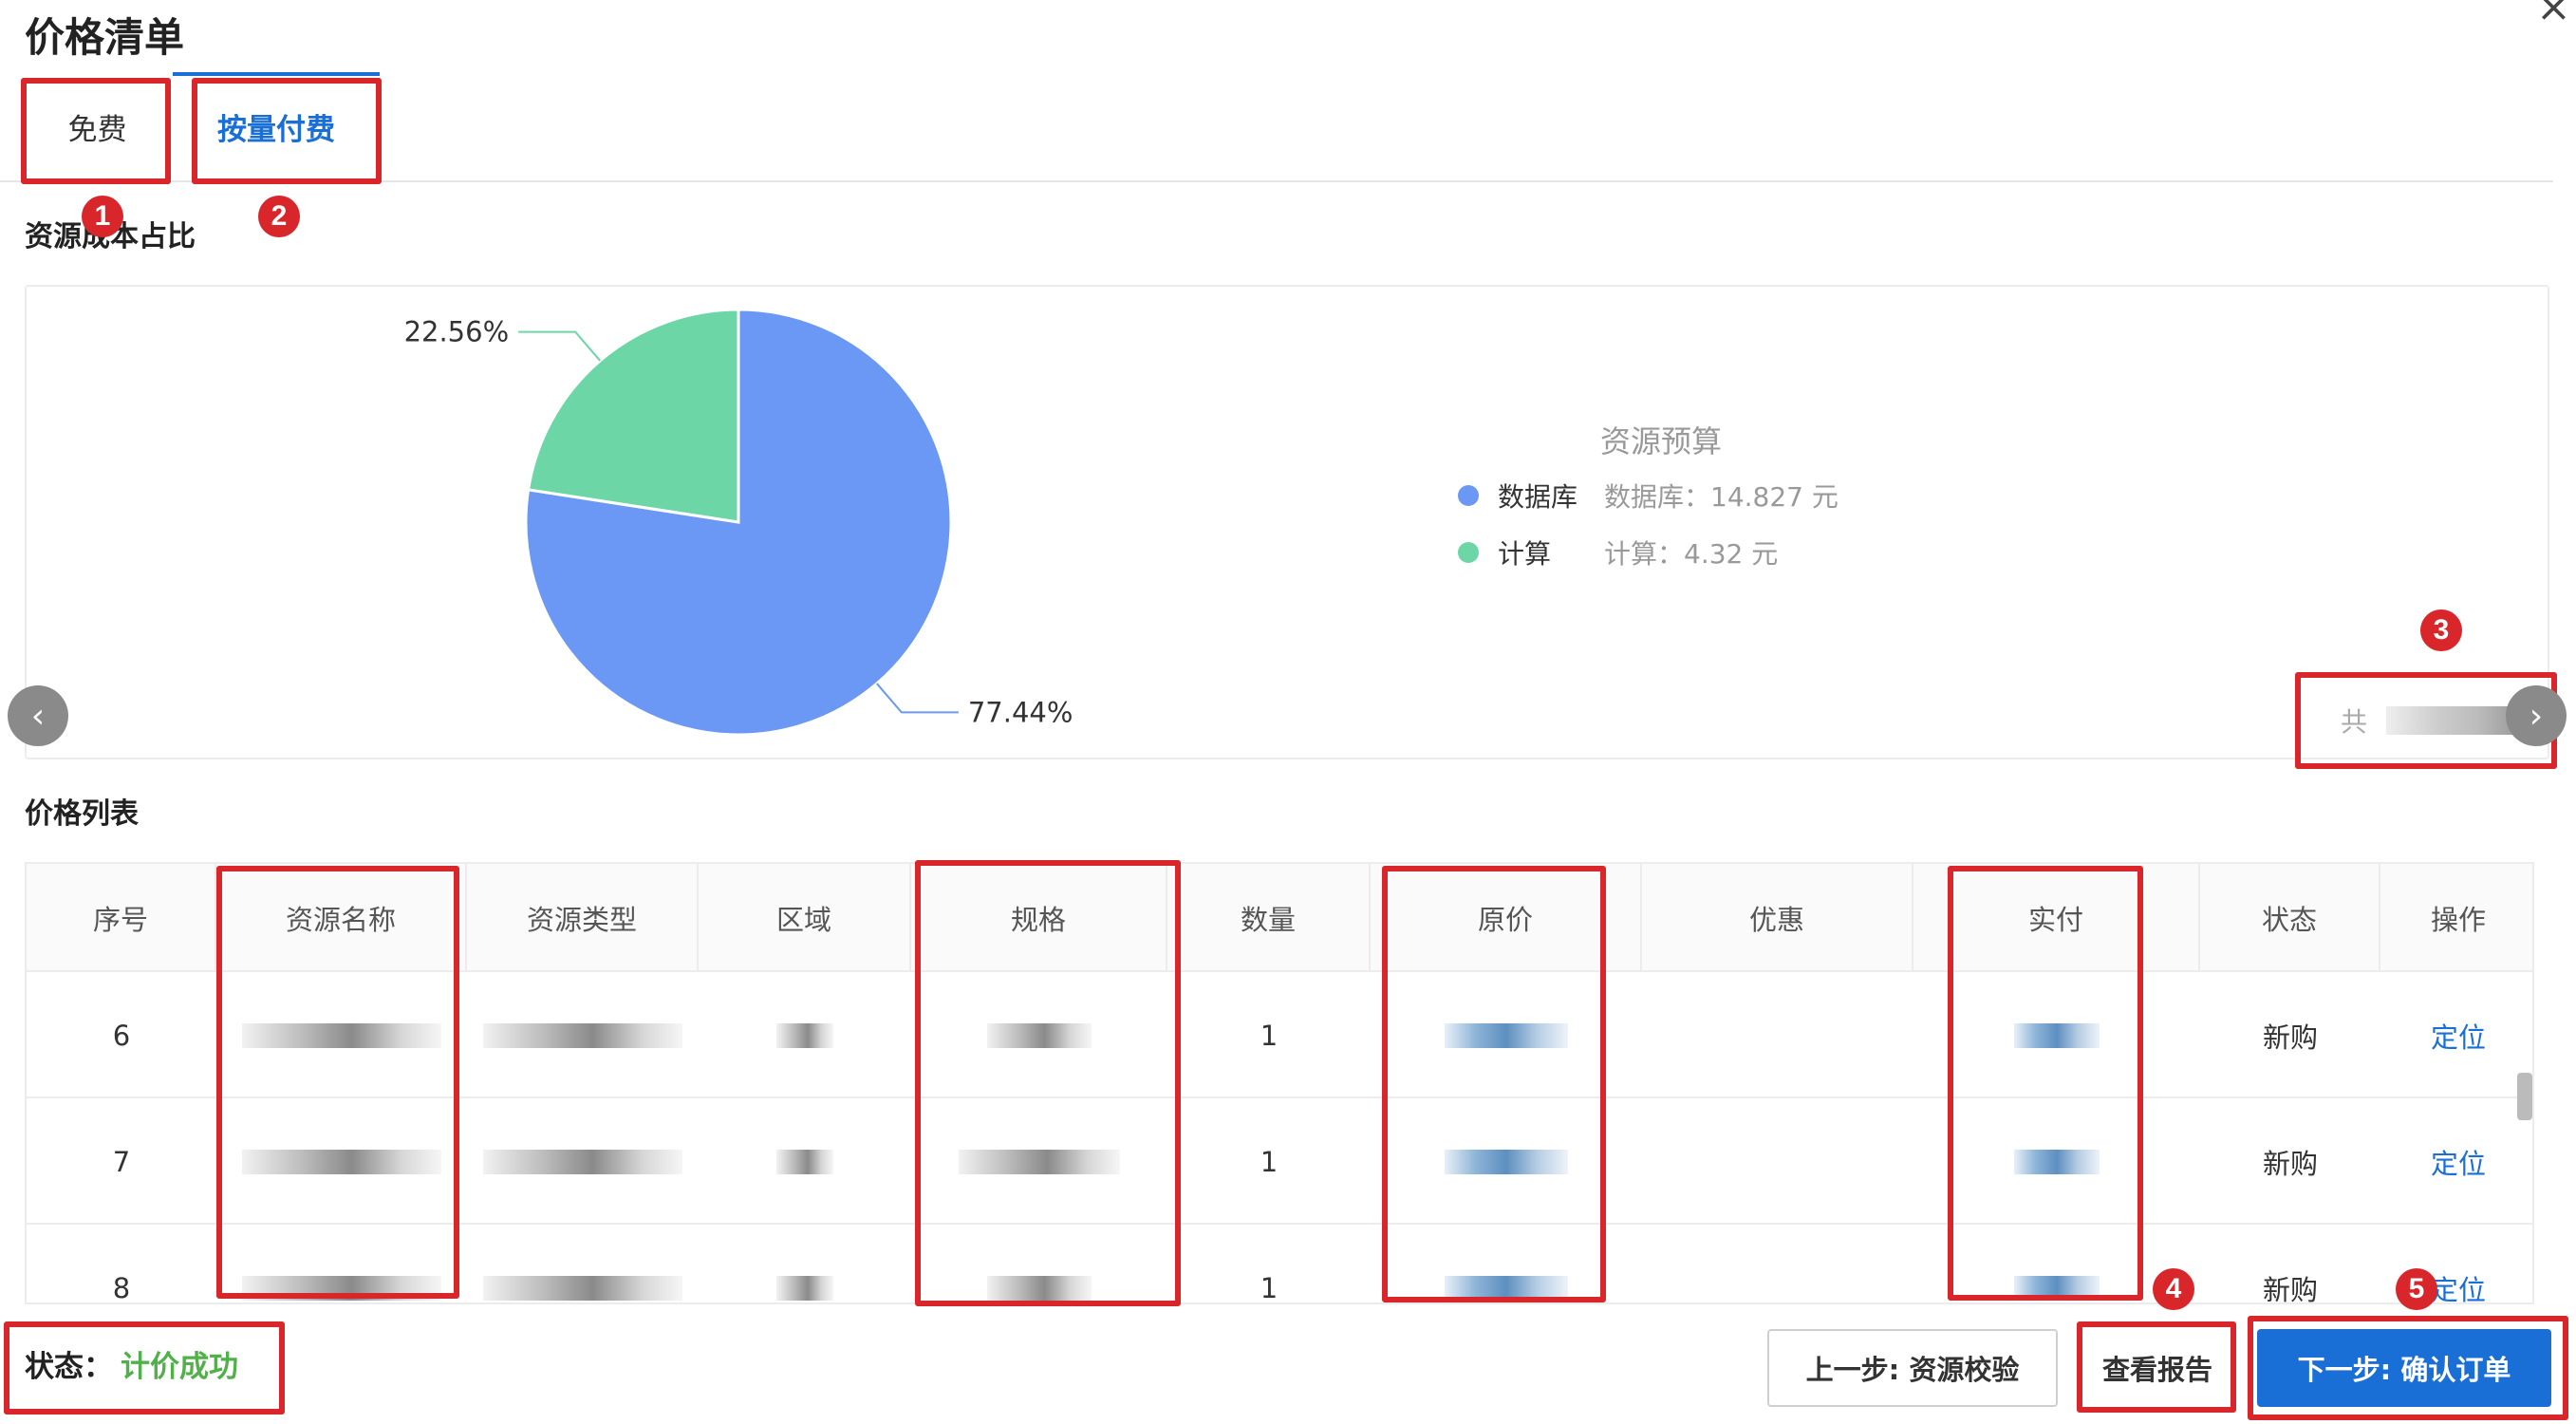 This screenshot has height=1424, width=2576. What do you see at coordinates (583, 918) in the screenshot?
I see `col-resource-type: 资源类型` at bounding box center [583, 918].